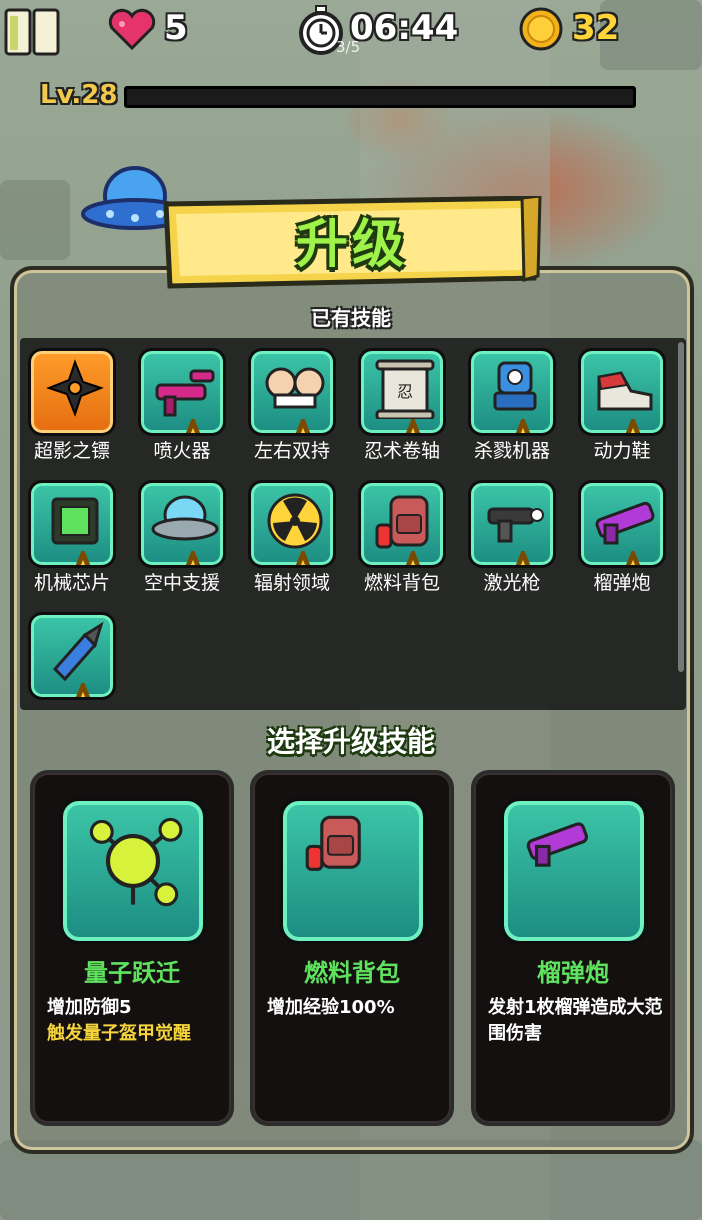 Image resolution: width=702 pixels, height=1220 pixels. Describe the element at coordinates (541, 29) in the screenshot. I see `coin-icon` at that location.